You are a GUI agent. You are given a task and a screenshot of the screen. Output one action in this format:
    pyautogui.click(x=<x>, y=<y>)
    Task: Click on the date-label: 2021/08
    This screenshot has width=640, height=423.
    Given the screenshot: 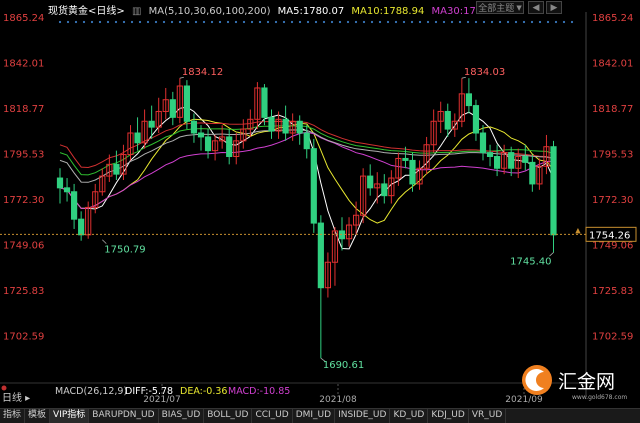 What is the action you would take?
    pyautogui.click(x=338, y=400)
    